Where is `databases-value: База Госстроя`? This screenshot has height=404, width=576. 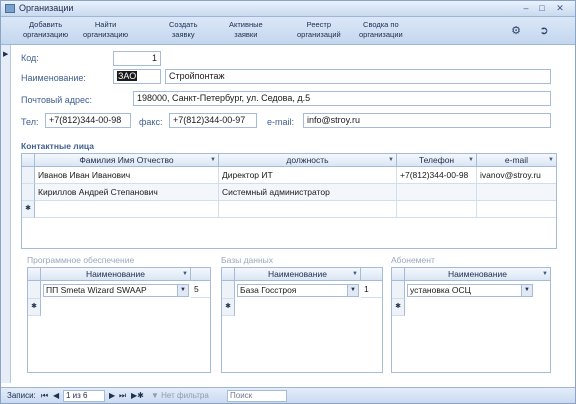 databases-value: База Госстроя is located at coordinates (268, 290).